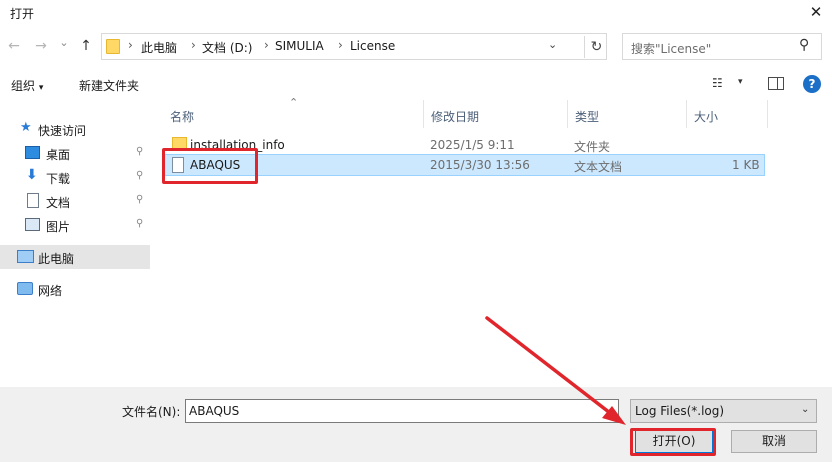  What do you see at coordinates (416, 84) in the screenshot?
I see `toolbar: 组织 ▾ 新建文件夹 ☷ ▾ ?` at bounding box center [416, 84].